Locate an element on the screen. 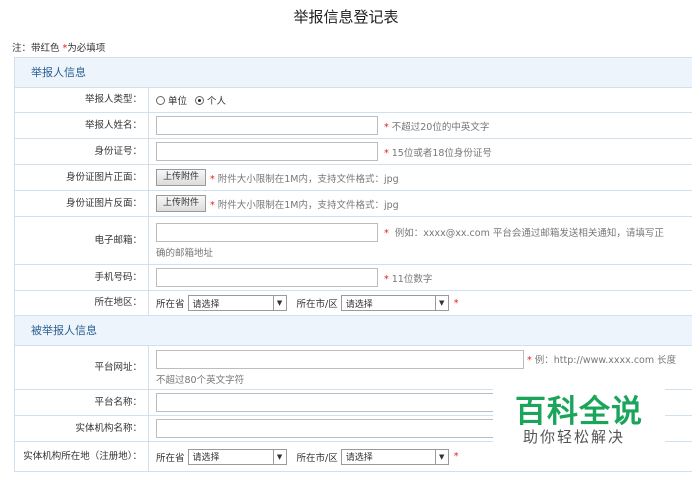  entity-province-label: 所在省 is located at coordinates (170, 458).